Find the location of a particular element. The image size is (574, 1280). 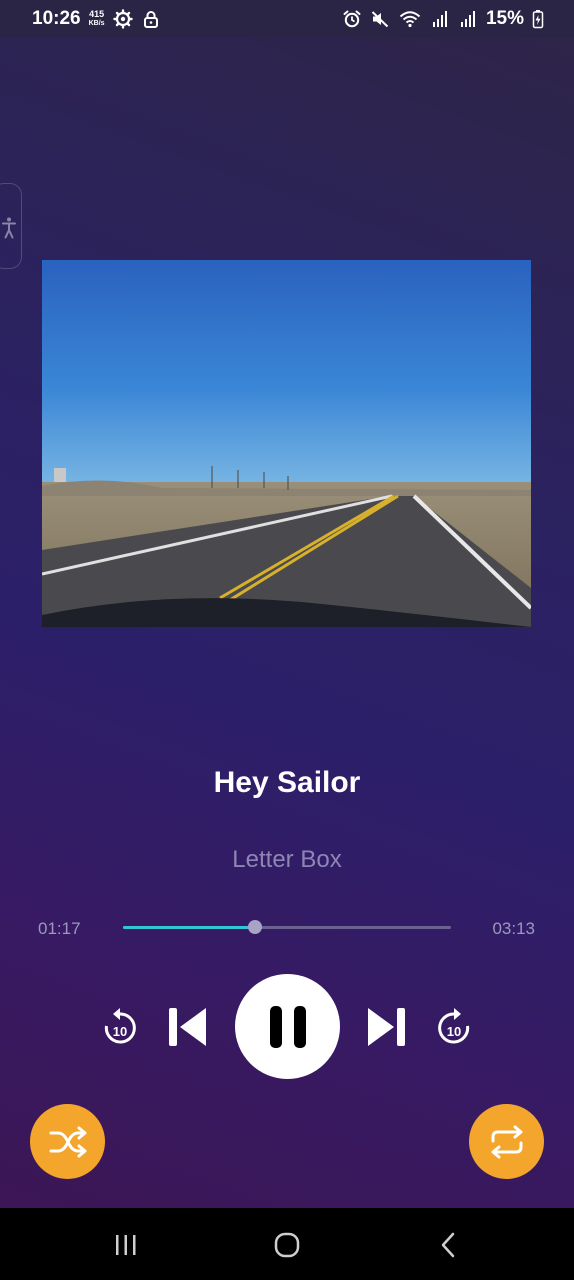

network-speed: 415 KB/s is located at coordinates (97, 19).